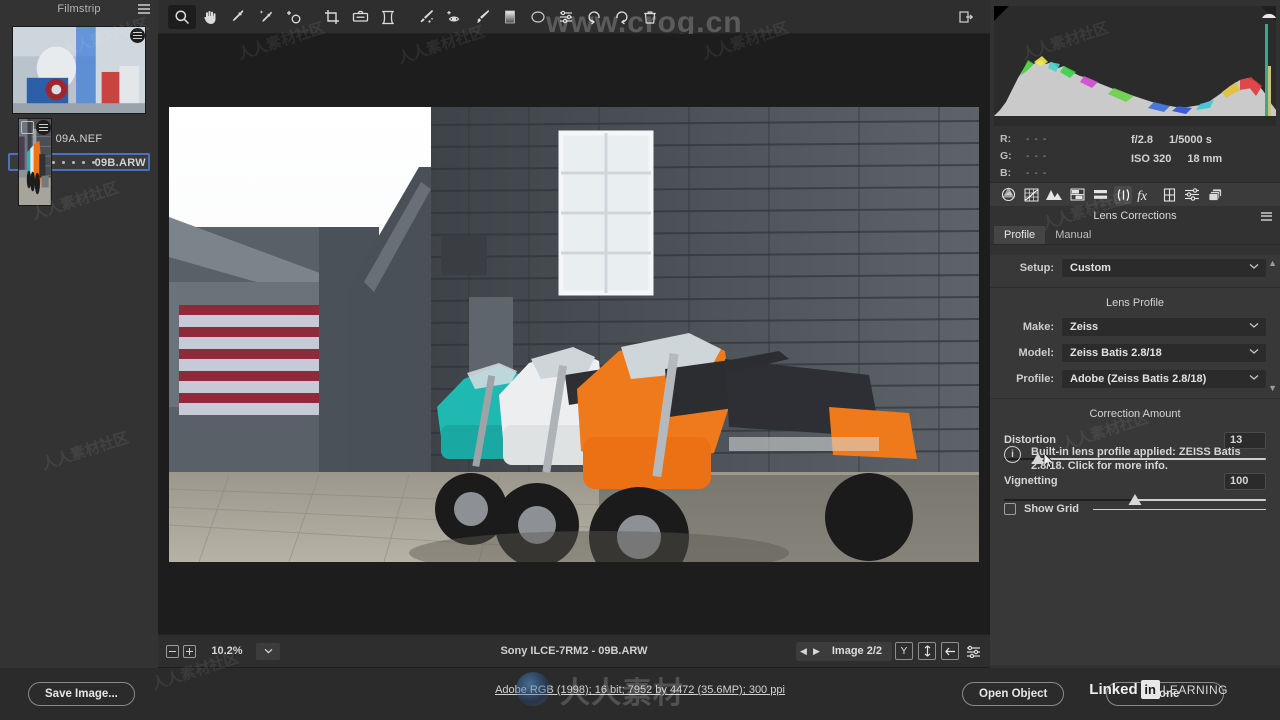 The height and width of the screenshot is (720, 1280). I want to click on straighten-tool, so click(360, 17).